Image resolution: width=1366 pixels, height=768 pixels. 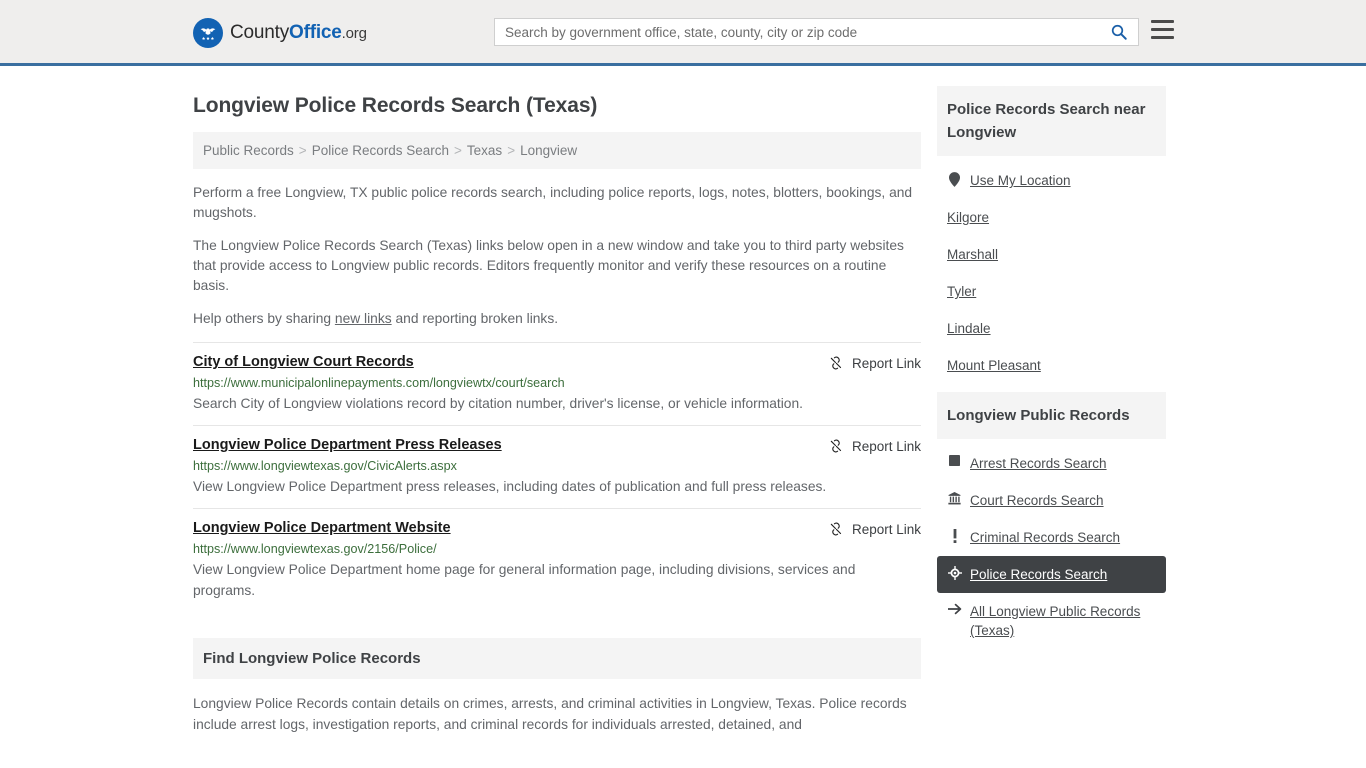 I want to click on sidebar-item-criminal-records-search: Criminal Records Search, so click(x=1051, y=537).